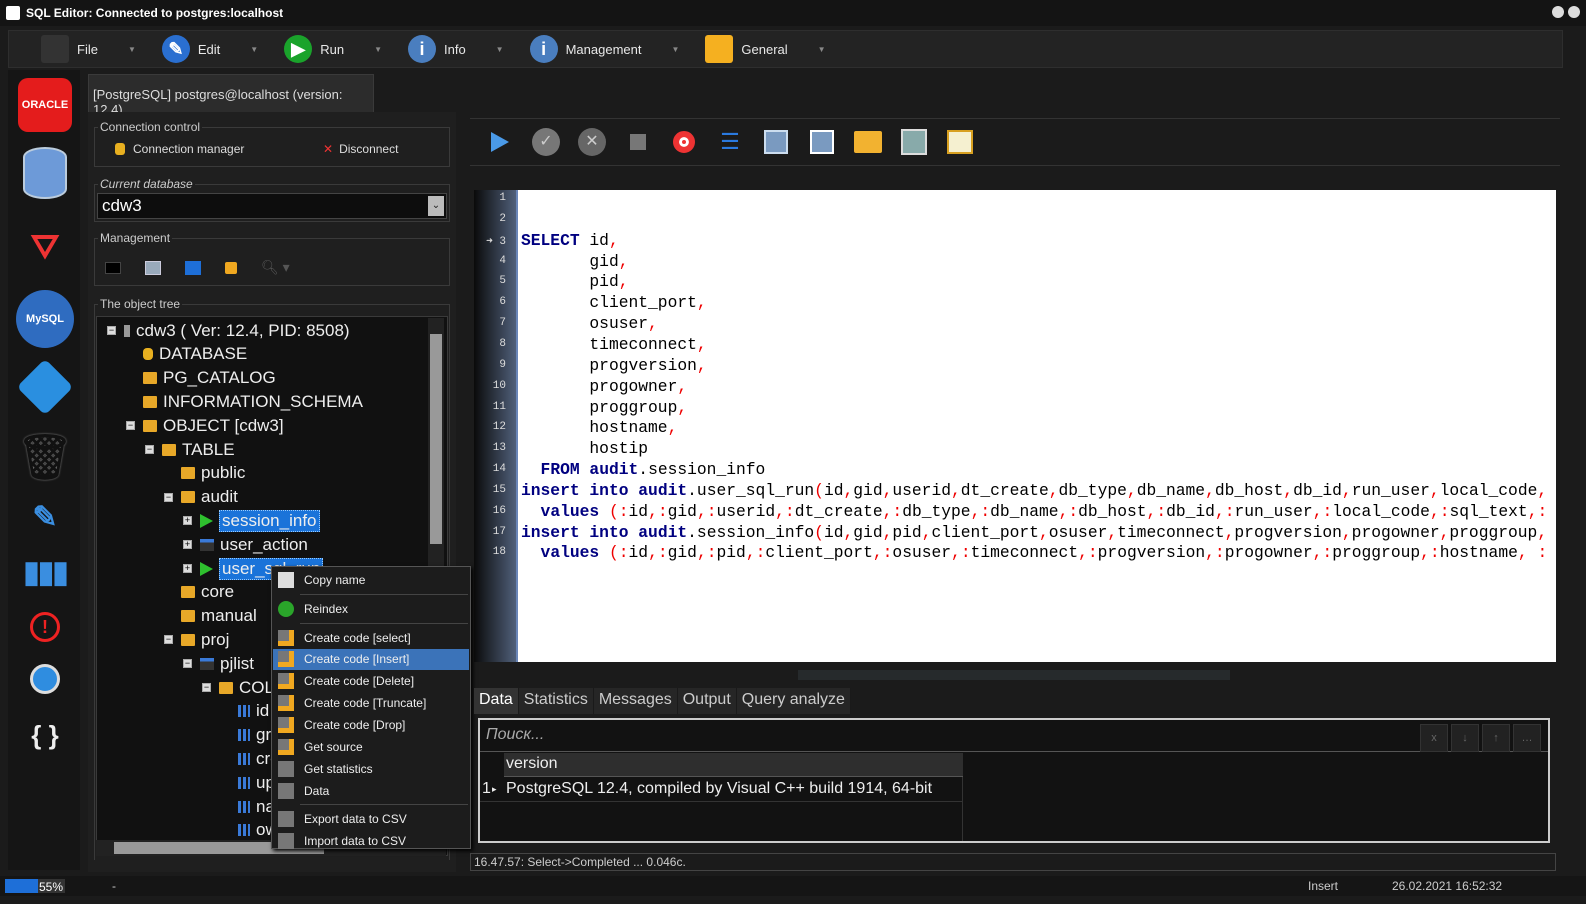 The height and width of the screenshot is (904, 1586). I want to click on script-icon: { }, so click(45, 735).